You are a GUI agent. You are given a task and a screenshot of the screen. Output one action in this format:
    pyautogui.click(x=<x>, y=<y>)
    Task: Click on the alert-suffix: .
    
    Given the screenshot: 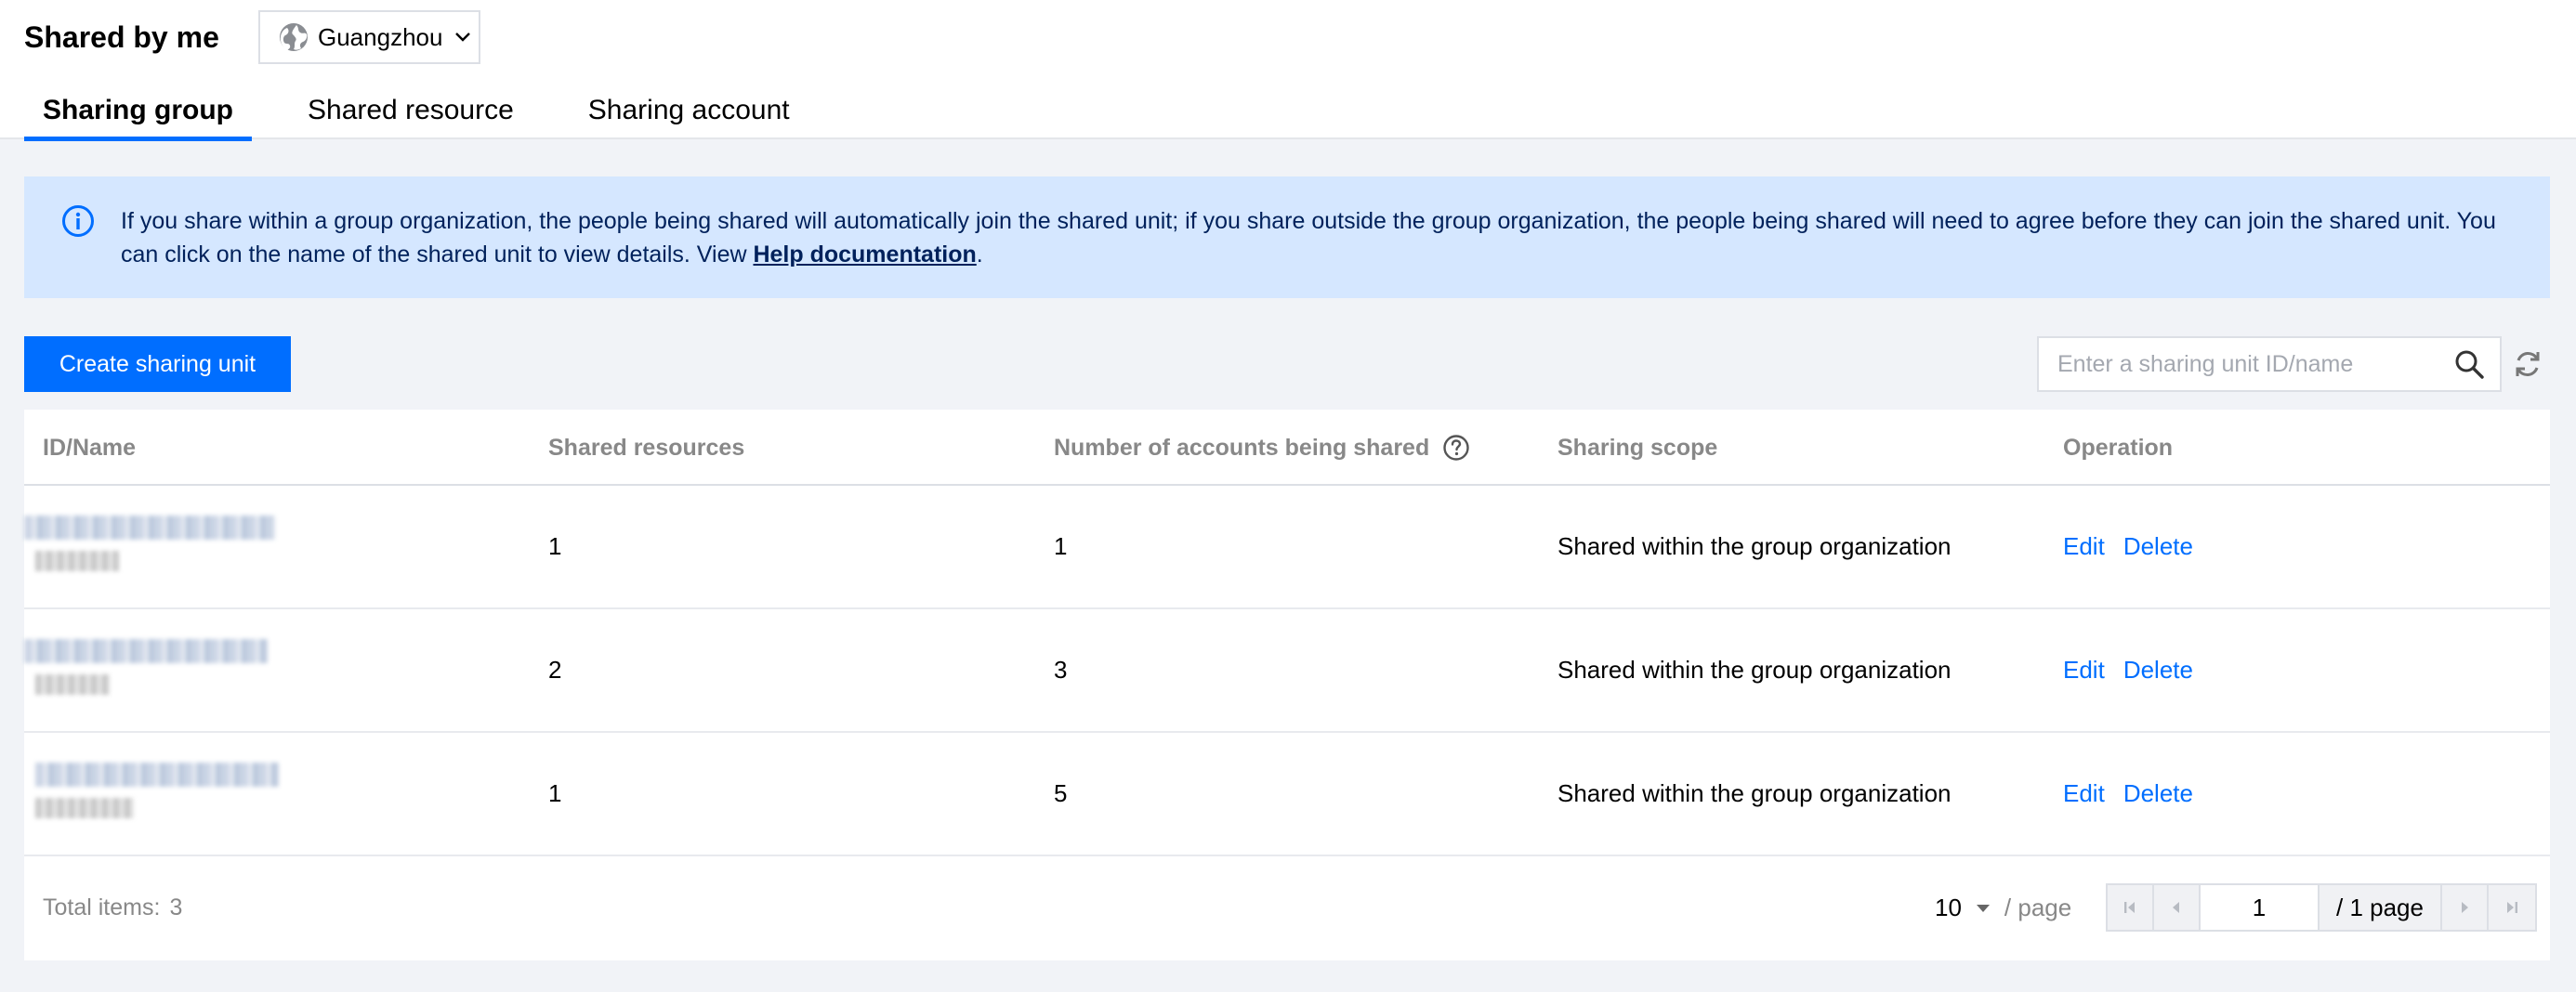 What is the action you would take?
    pyautogui.click(x=979, y=255)
    